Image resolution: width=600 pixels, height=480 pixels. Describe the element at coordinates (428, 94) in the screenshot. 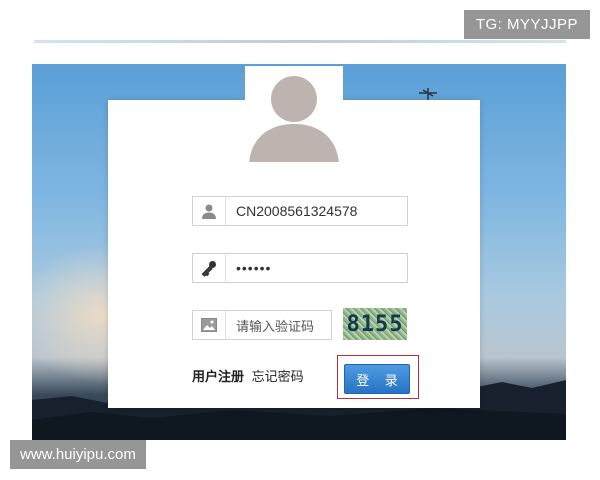

I see `antenna-icon` at that location.